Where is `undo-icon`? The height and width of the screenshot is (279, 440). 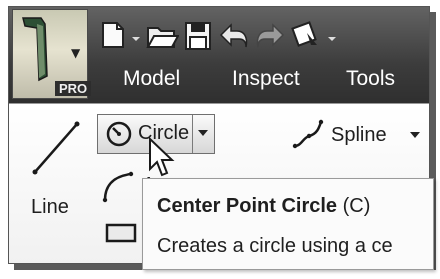 undo-icon is located at coordinates (234, 36).